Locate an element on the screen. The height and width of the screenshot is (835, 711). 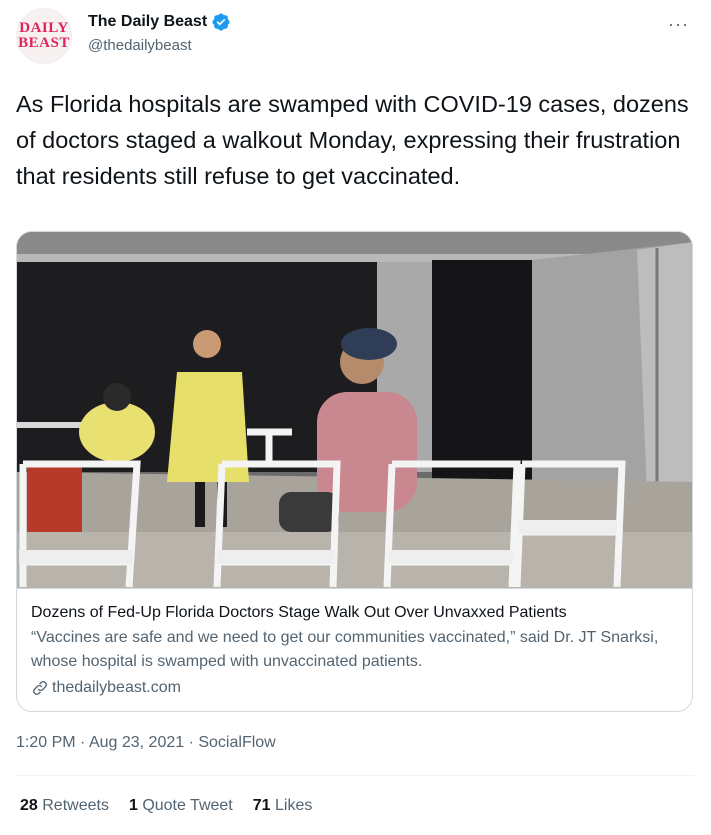
link-icon is located at coordinates (40, 688).